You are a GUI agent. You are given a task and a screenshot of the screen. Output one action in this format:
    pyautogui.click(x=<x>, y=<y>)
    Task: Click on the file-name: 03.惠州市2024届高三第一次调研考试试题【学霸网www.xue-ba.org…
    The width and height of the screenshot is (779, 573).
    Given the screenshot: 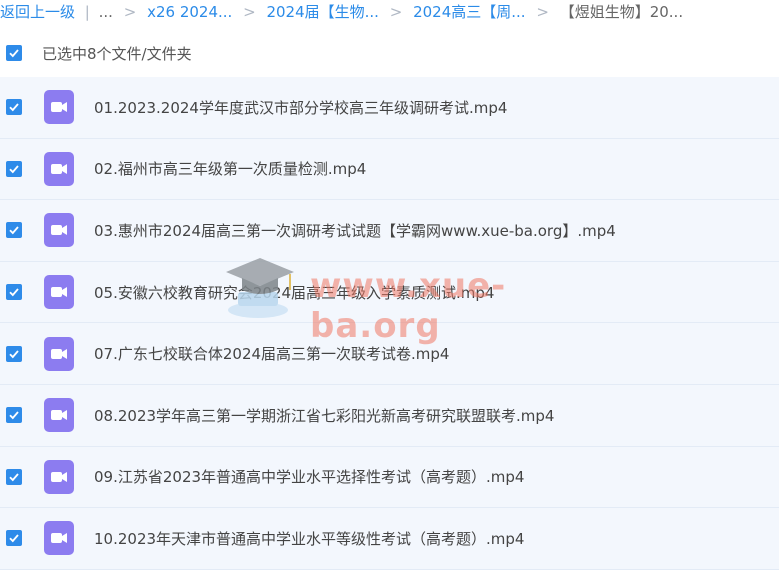 What is the action you would take?
    pyautogui.click(x=355, y=230)
    